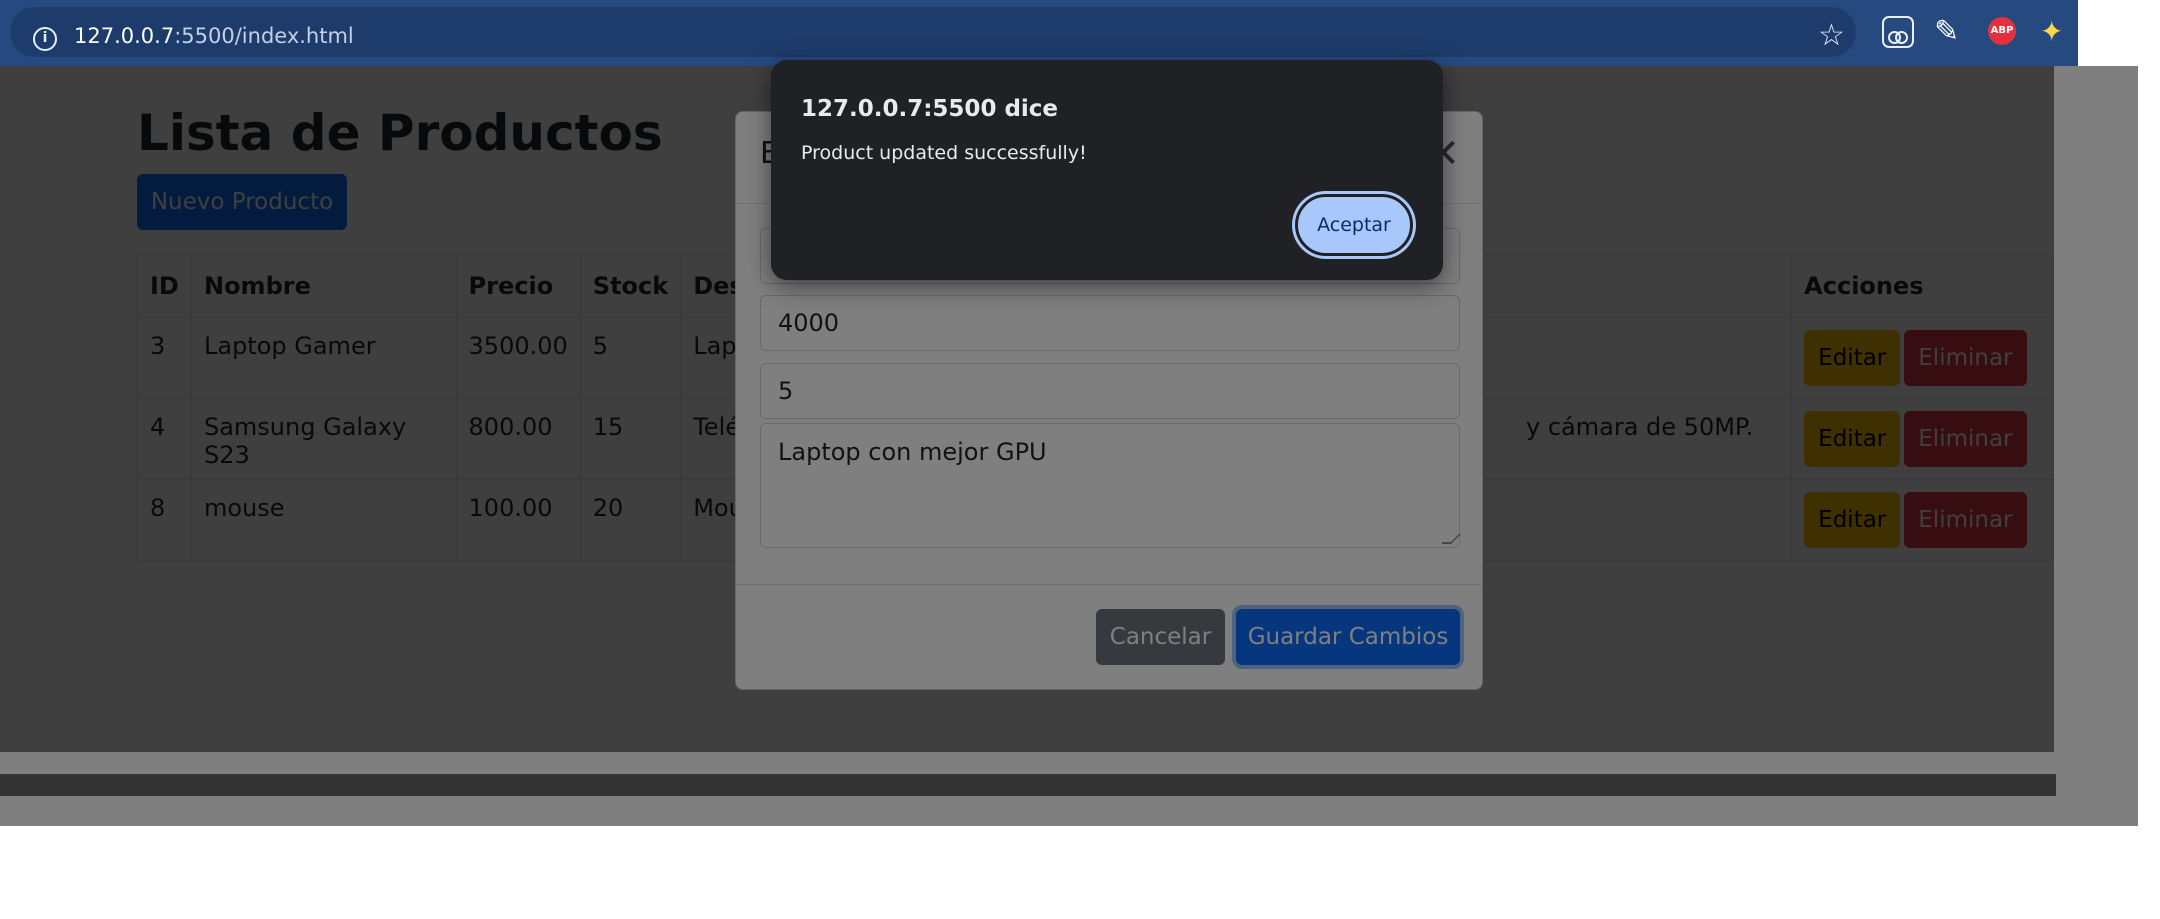 The height and width of the screenshot is (919, 2160). I want to click on puzzle-extension-icon: ✦, so click(2056, 32).